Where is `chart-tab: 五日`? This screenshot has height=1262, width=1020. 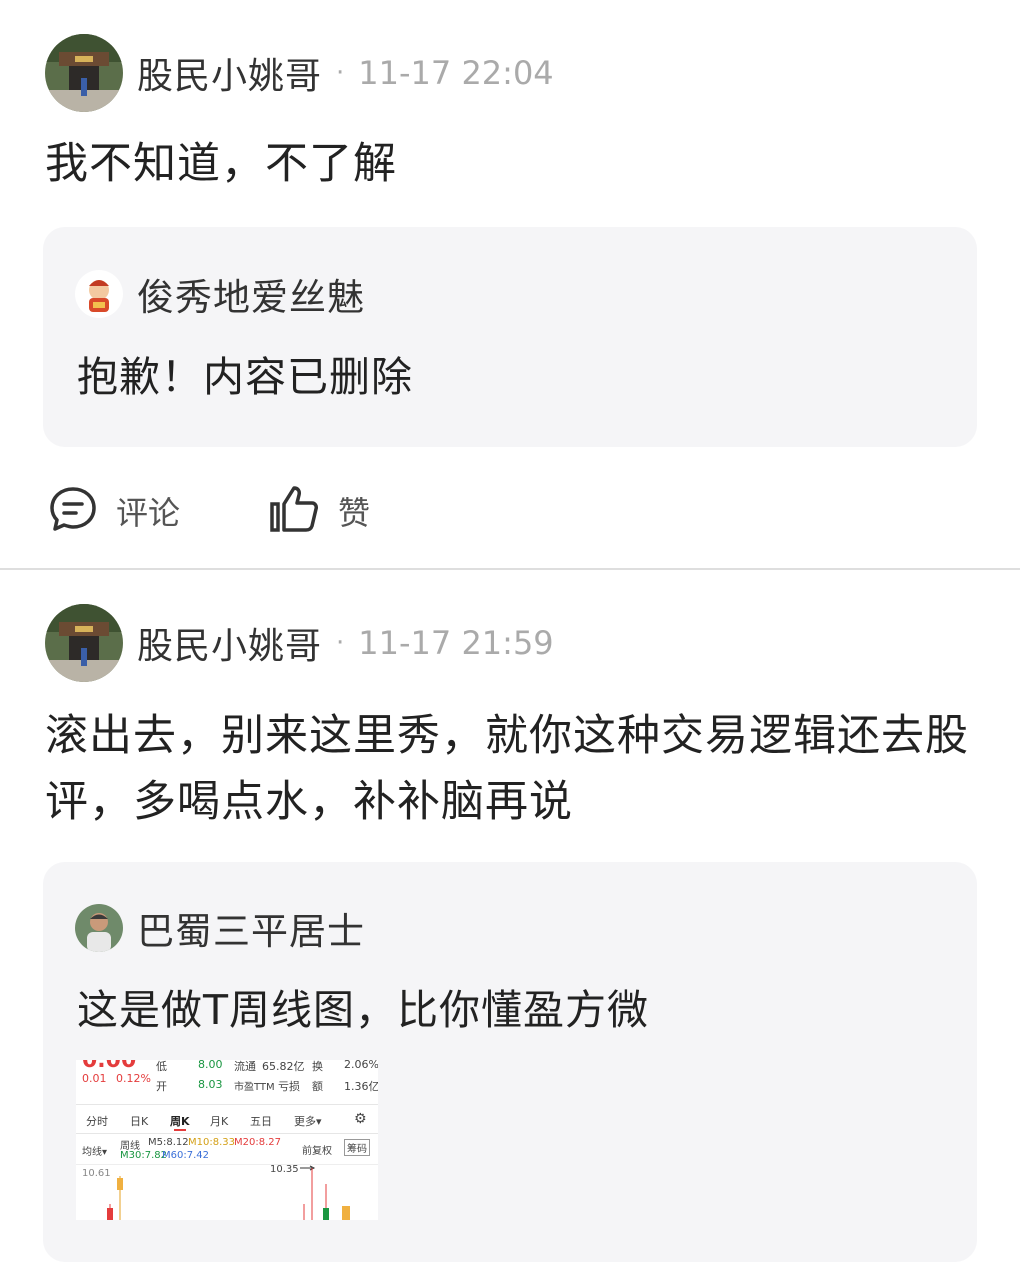
chart-tab: 五日 is located at coordinates (261, 1121).